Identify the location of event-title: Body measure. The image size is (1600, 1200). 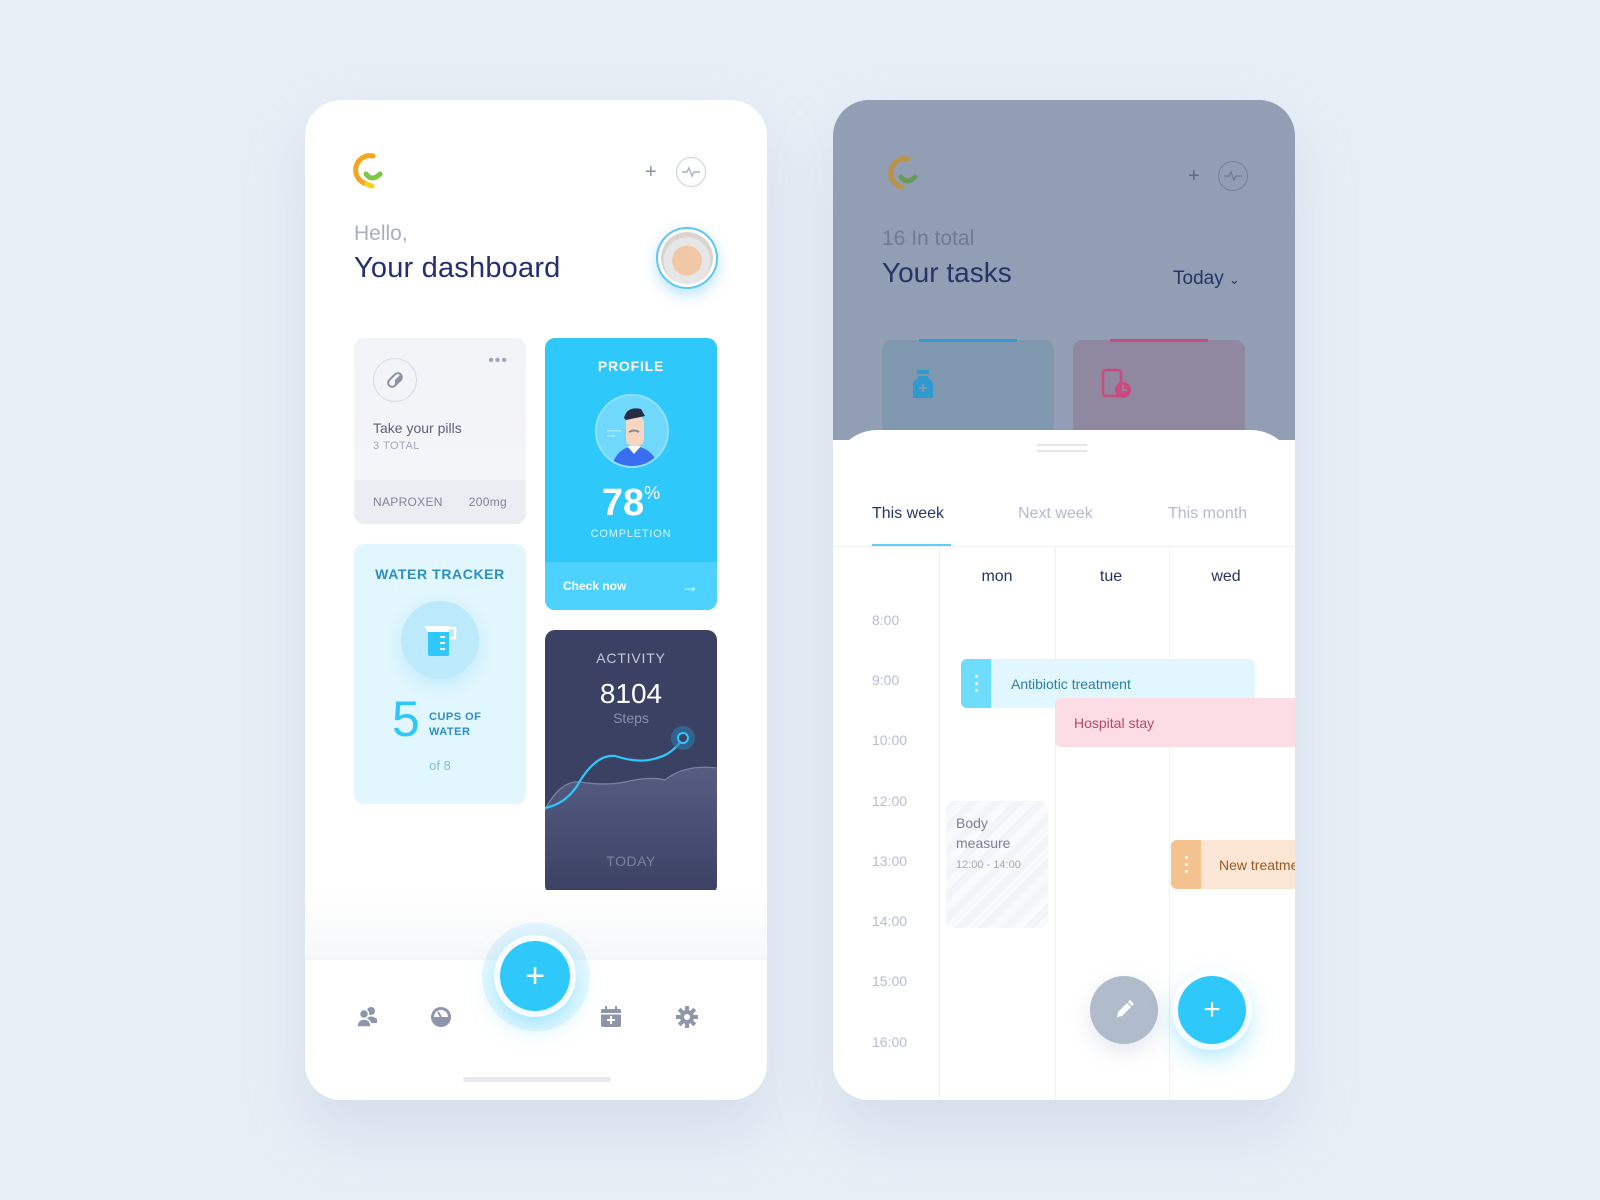
(983, 833).